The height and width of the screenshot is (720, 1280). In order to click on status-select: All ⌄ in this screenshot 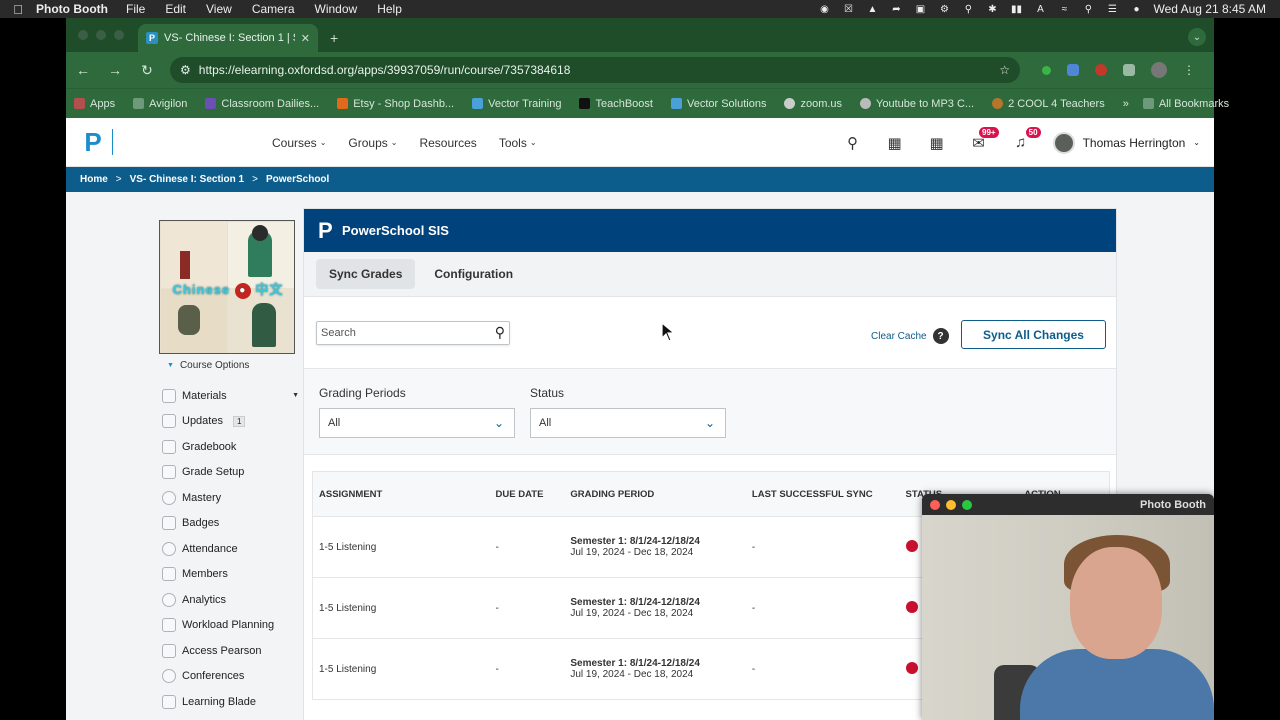, I will do `click(628, 423)`.